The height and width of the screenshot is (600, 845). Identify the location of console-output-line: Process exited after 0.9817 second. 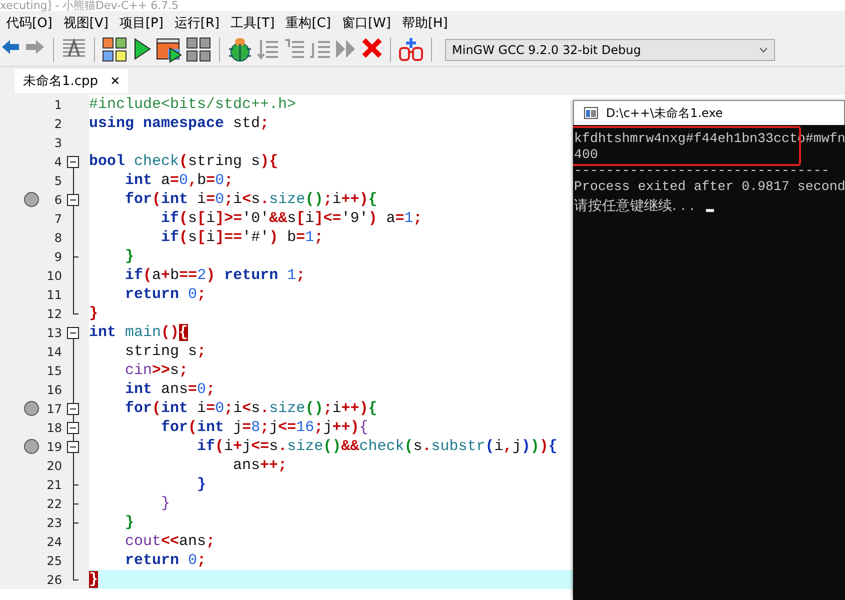
(709, 187).